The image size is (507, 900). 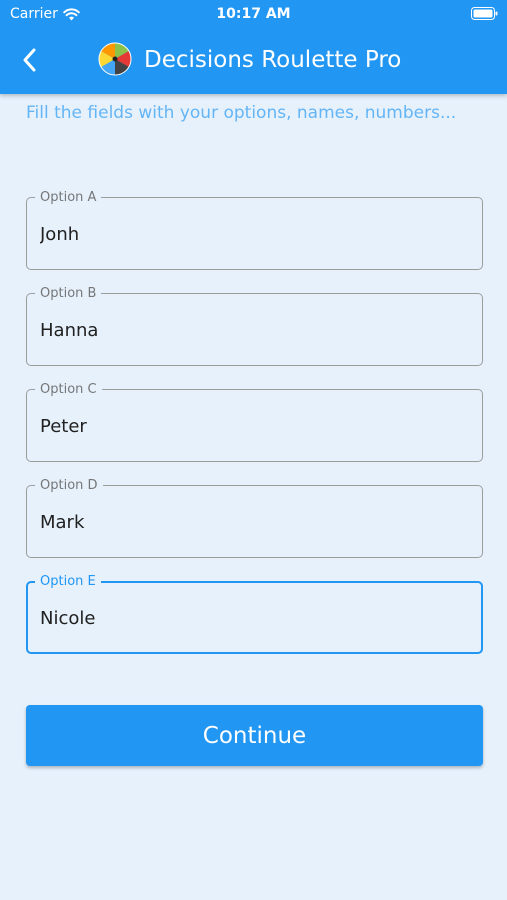 I want to click on option-d-field: Option D, so click(x=254, y=518).